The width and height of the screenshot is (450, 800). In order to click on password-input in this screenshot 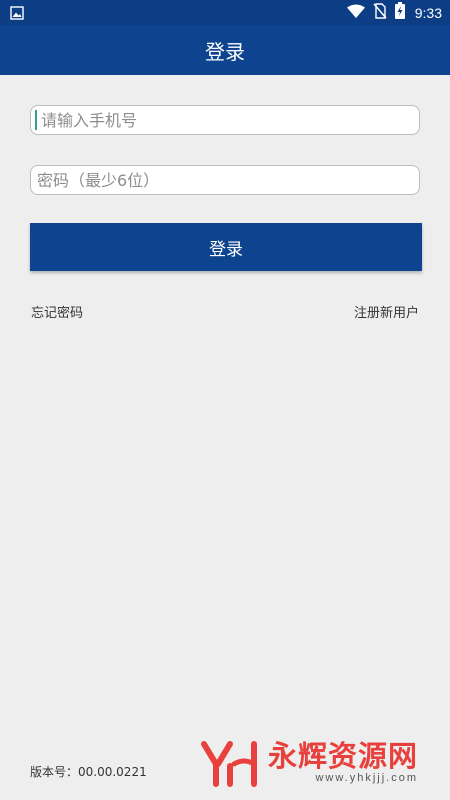, I will do `click(227, 180)`.